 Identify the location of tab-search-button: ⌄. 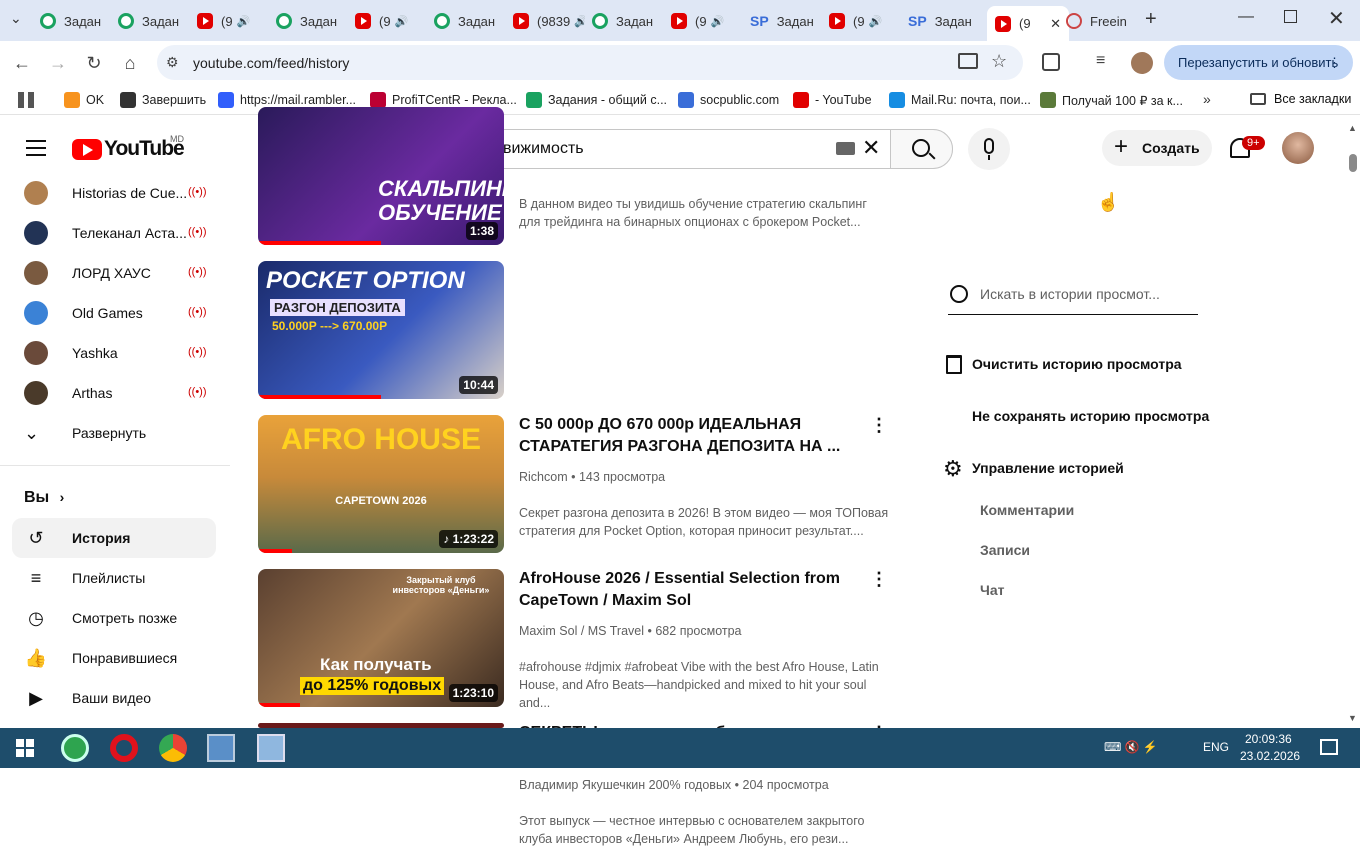
(20, 20).